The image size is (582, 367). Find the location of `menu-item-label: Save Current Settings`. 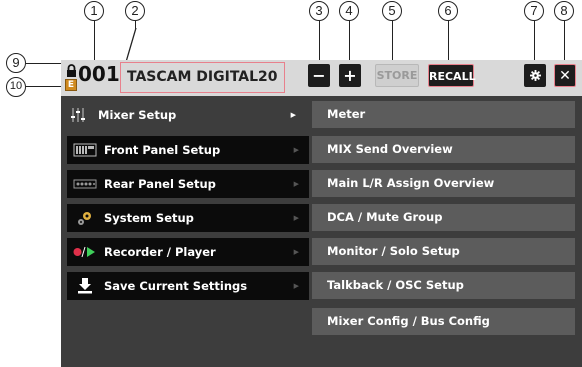

menu-item-label: Save Current Settings is located at coordinates (176, 286).